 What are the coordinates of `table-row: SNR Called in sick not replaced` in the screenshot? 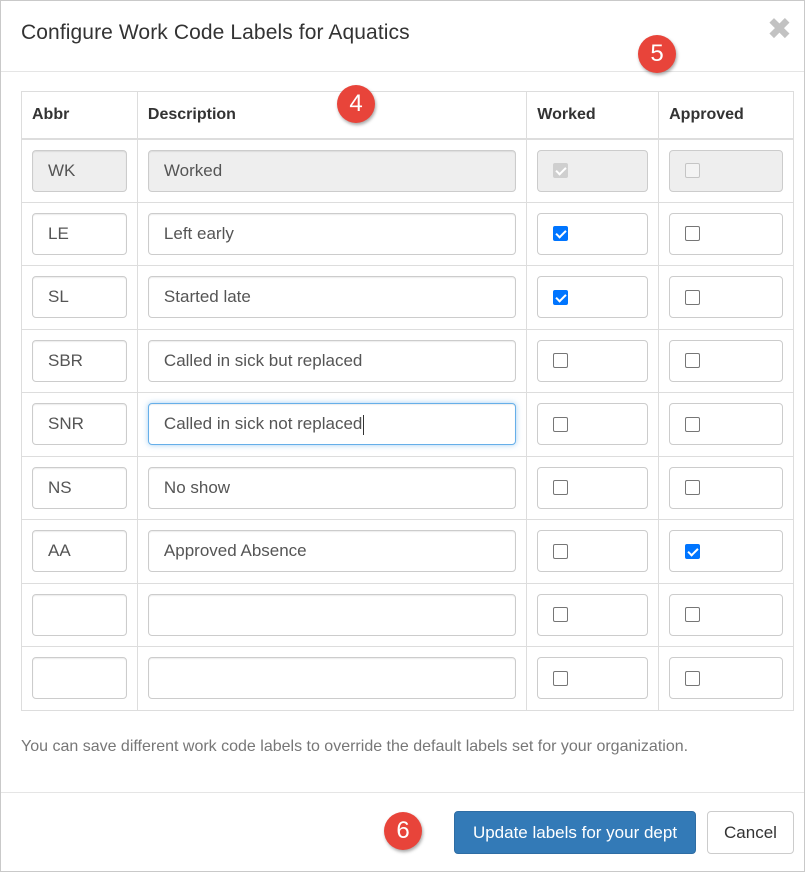 It's located at (407, 424).